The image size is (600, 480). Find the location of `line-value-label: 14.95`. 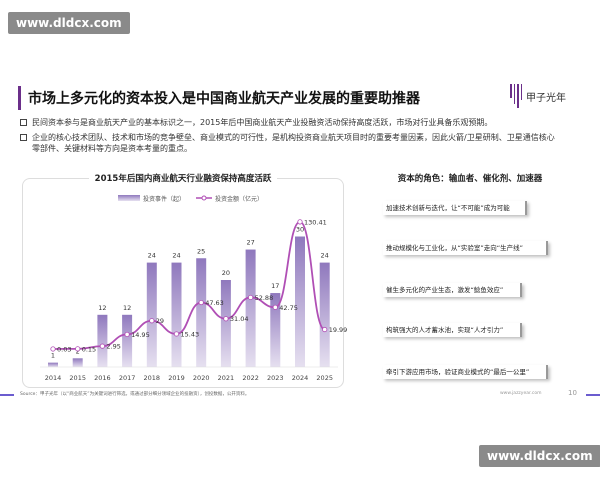

line-value-label: 14.95 is located at coordinates (140, 335).